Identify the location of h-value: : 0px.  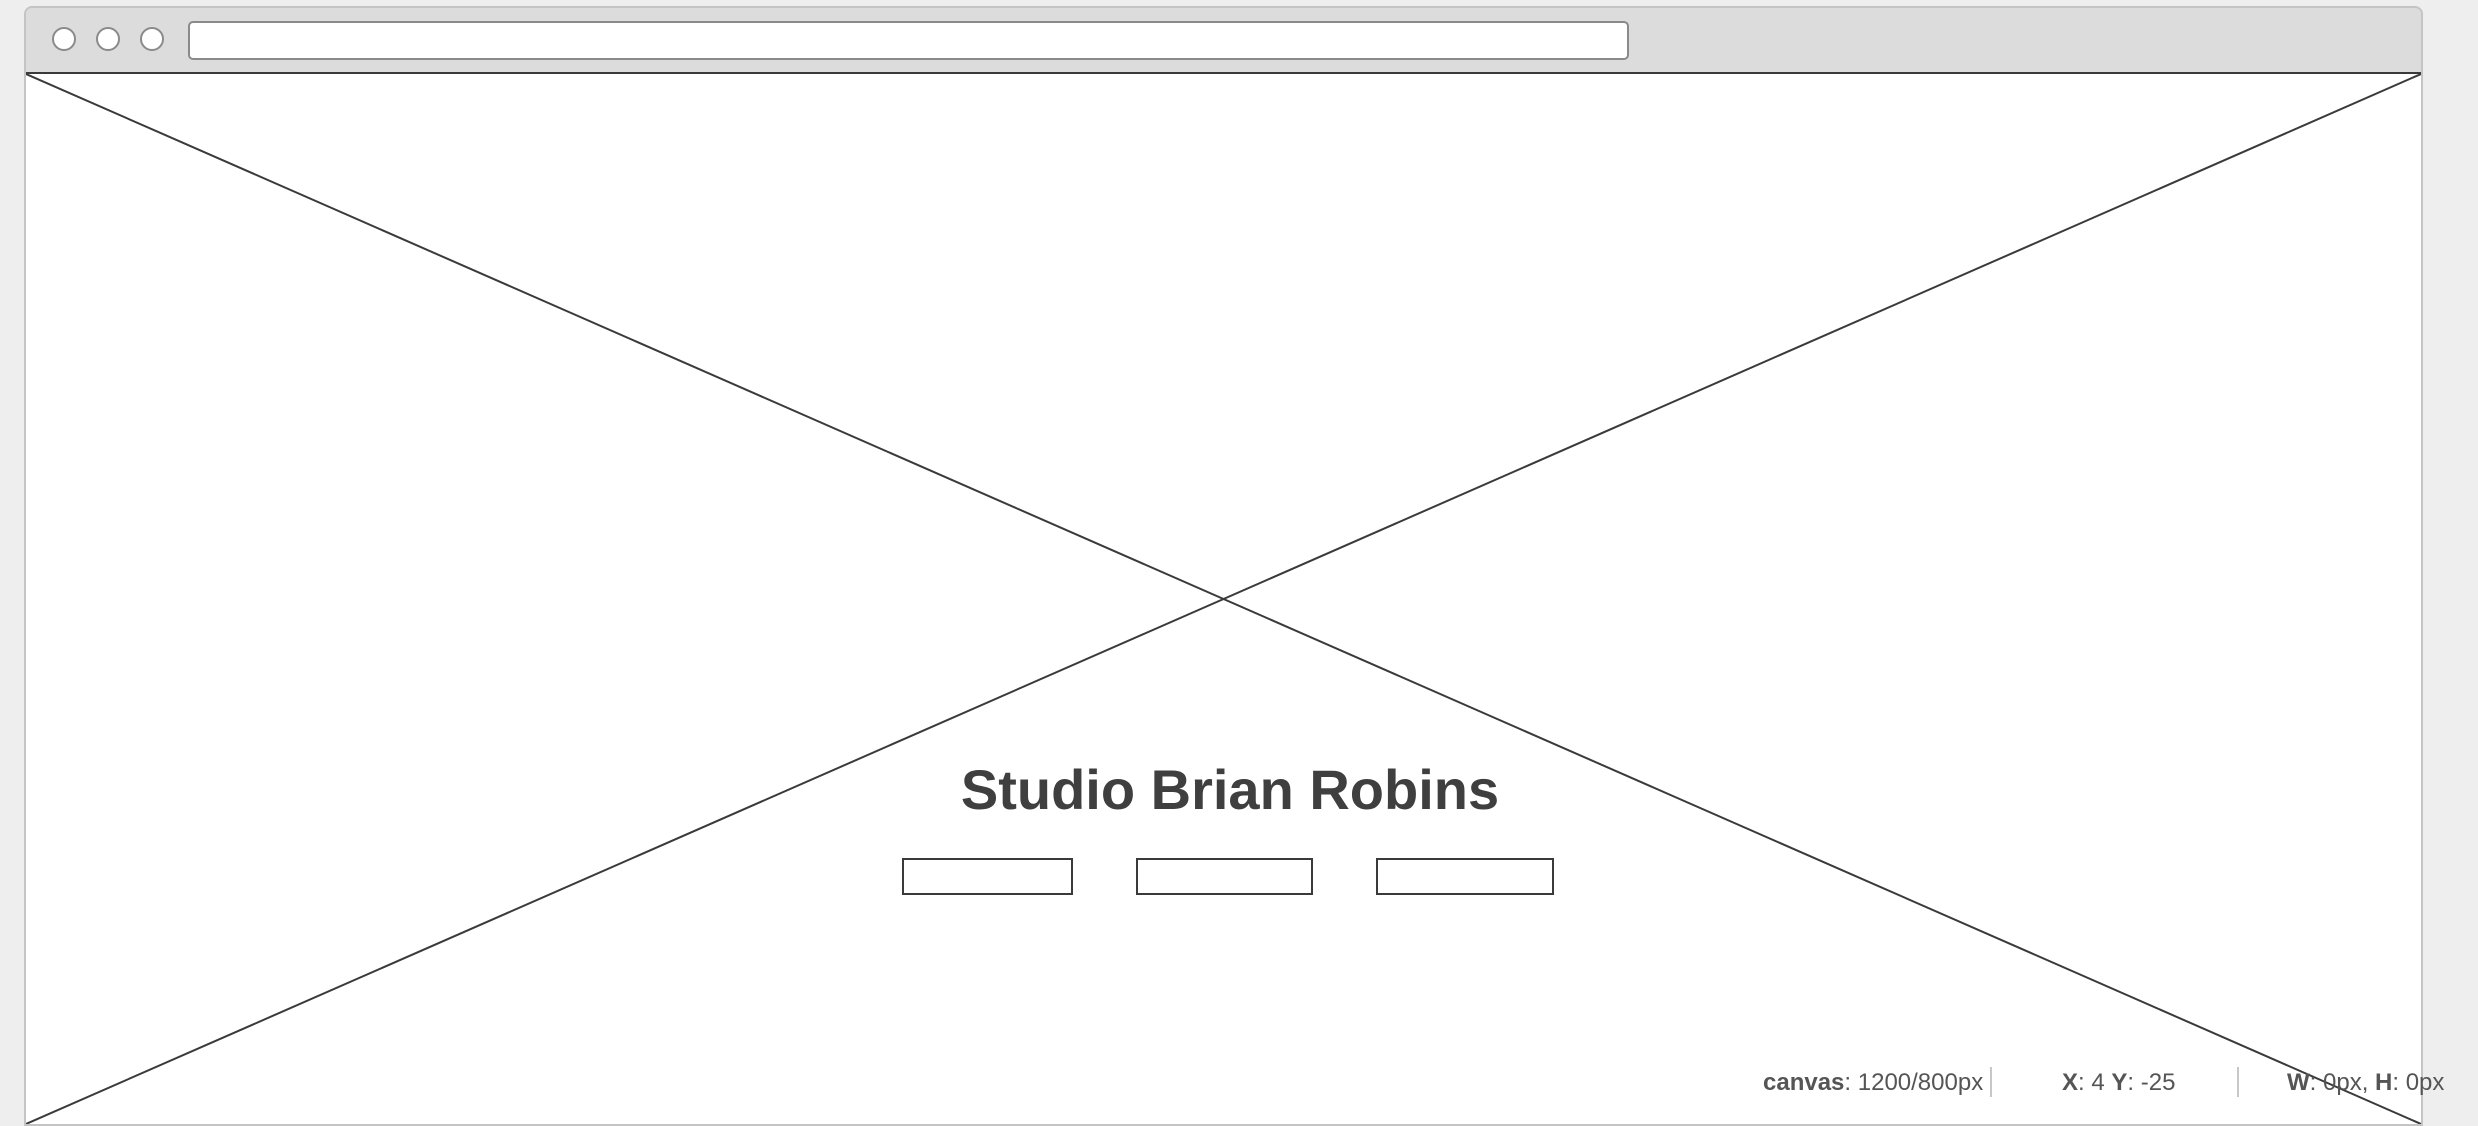
(2418, 1082).